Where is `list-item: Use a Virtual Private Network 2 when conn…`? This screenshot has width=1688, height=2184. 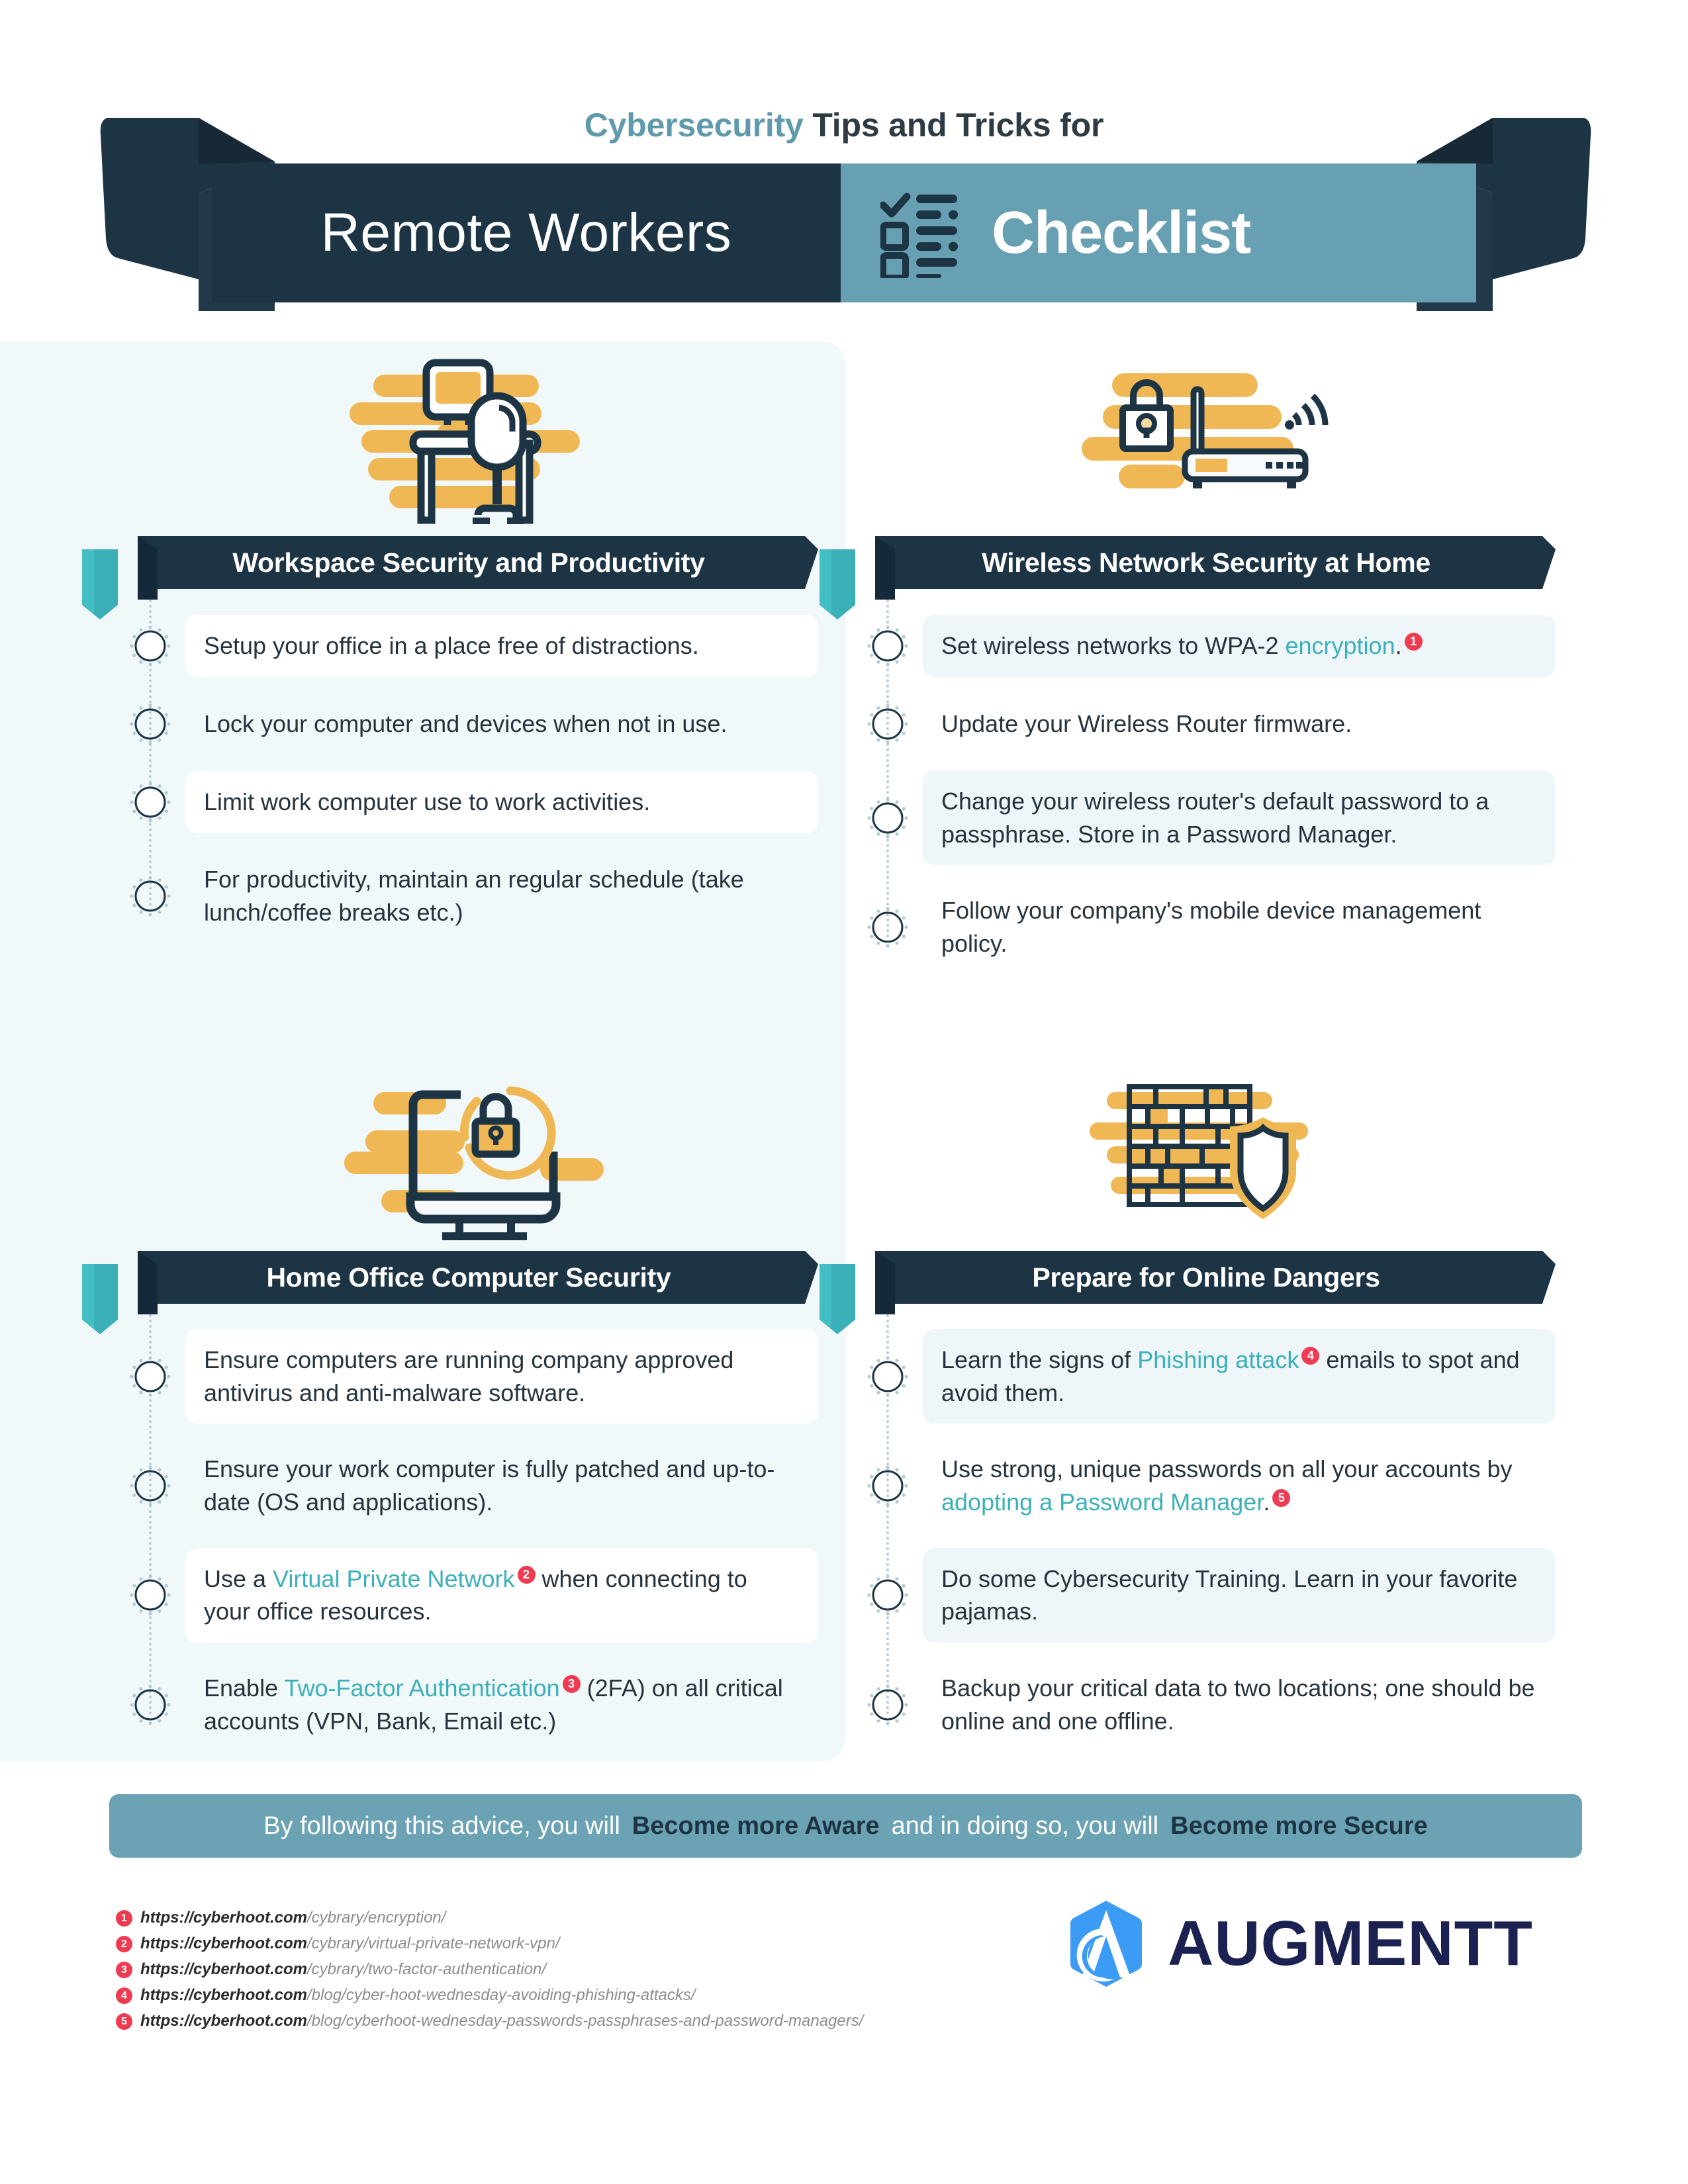 list-item: Use a Virtual Private Network 2 when conn… is located at coordinates (474, 1595).